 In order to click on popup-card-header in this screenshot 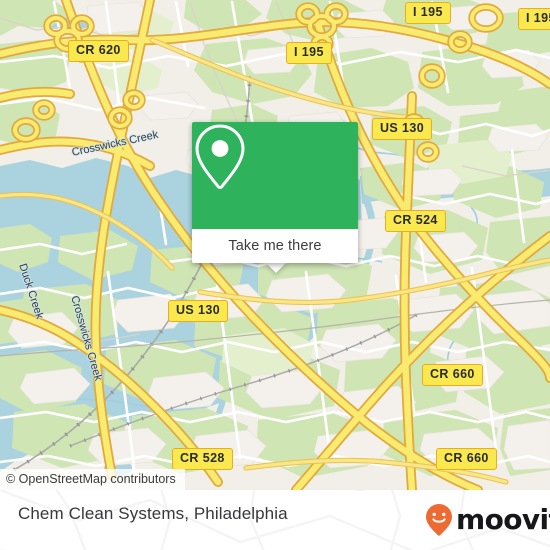, I will do `click(275, 175)`.